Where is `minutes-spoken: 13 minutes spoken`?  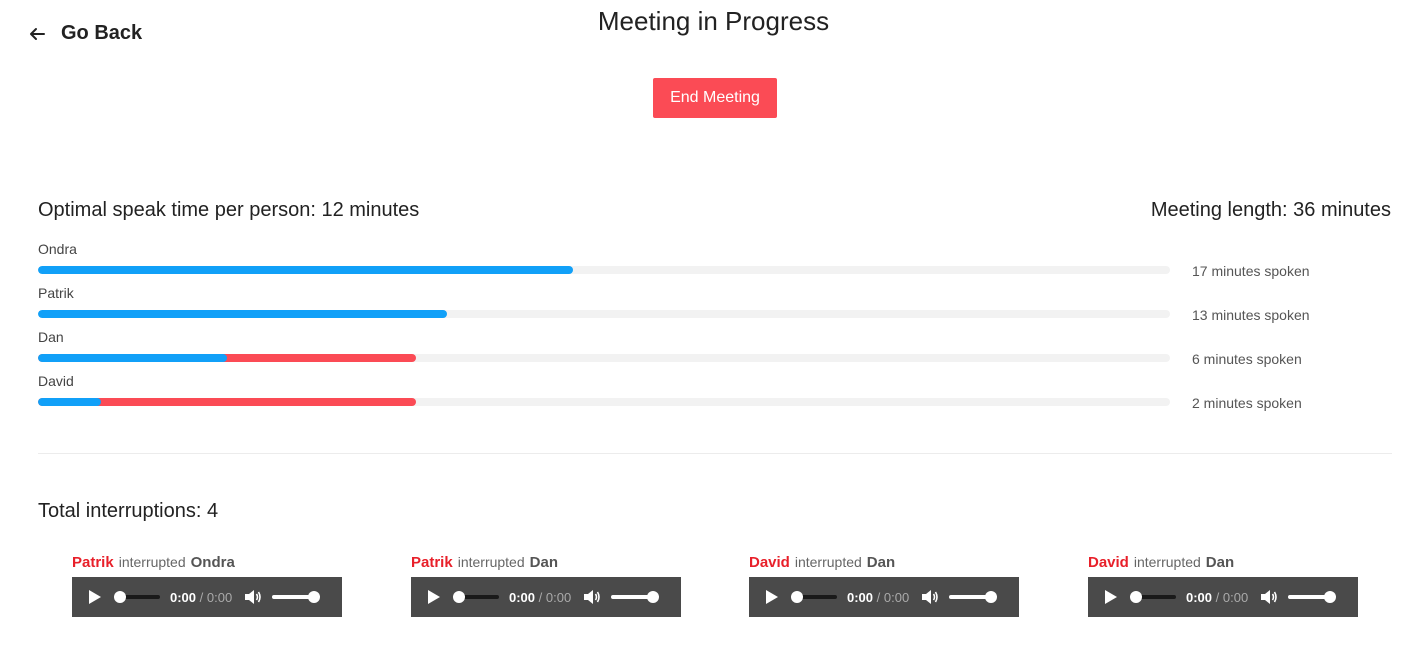 minutes-spoken: 13 minutes spoken is located at coordinates (1251, 315).